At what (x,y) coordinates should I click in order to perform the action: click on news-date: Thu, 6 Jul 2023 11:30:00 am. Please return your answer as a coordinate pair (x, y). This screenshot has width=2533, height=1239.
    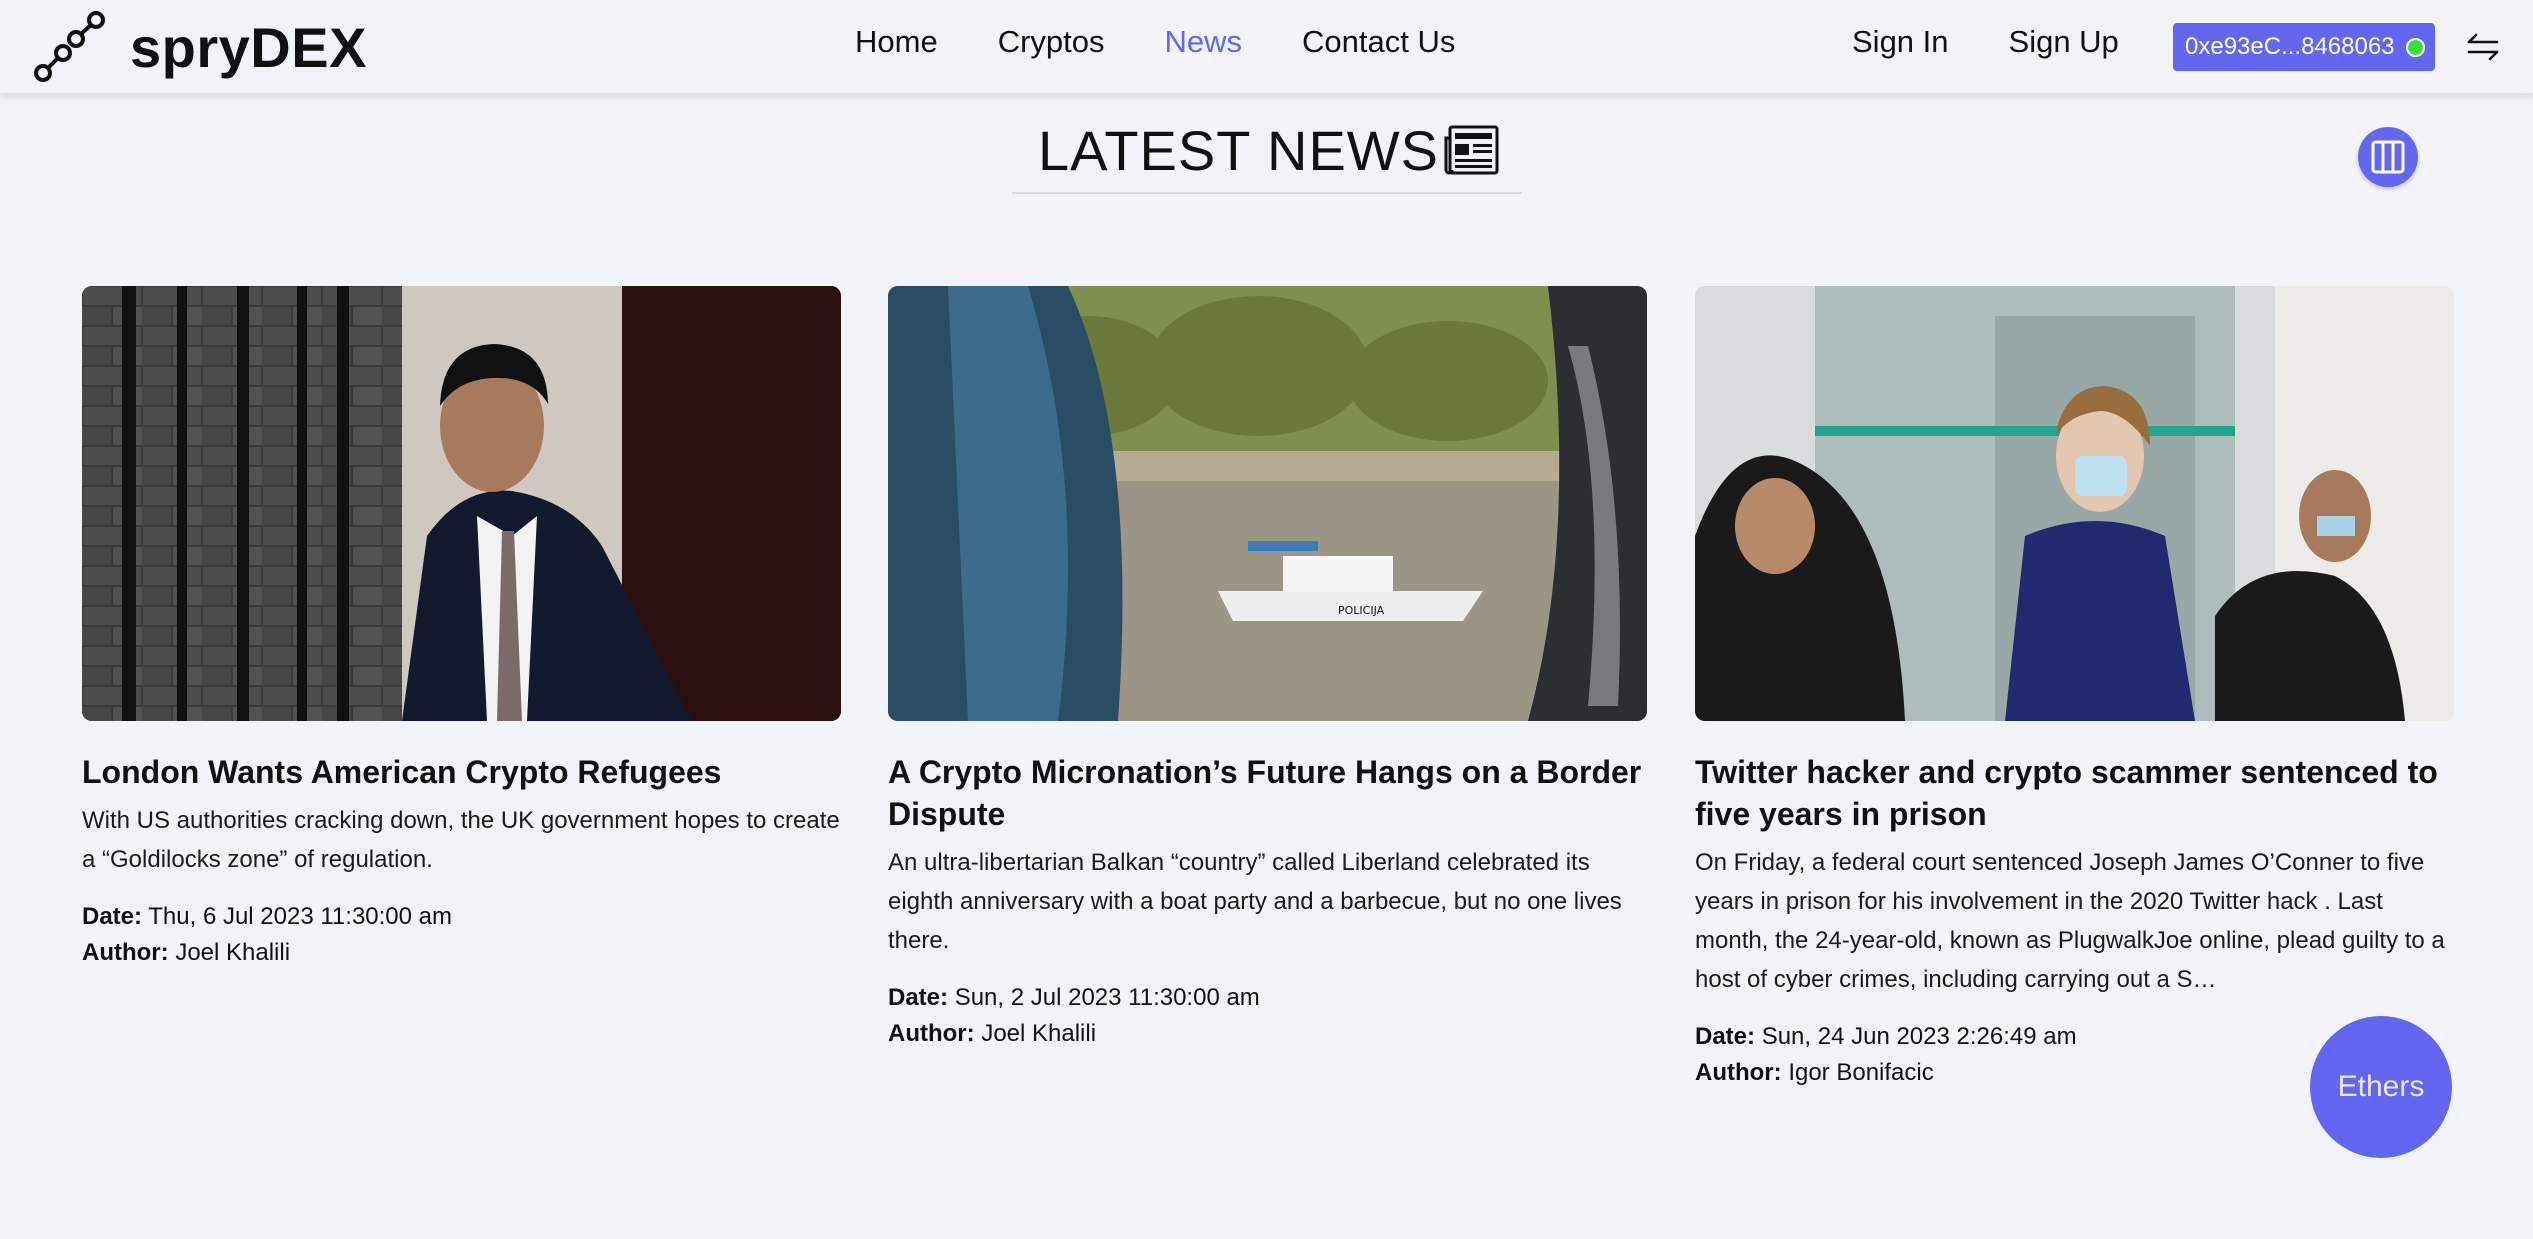
    Looking at the image, I should click on (300, 916).